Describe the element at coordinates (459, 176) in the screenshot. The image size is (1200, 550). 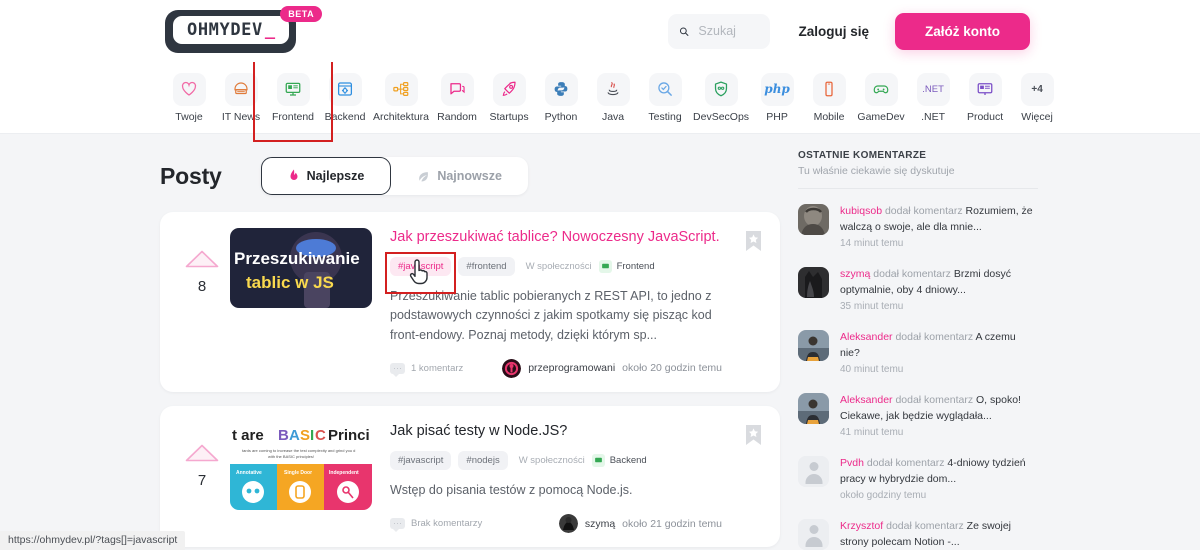
I see `tab-najnowsze: Najnowsze` at that location.